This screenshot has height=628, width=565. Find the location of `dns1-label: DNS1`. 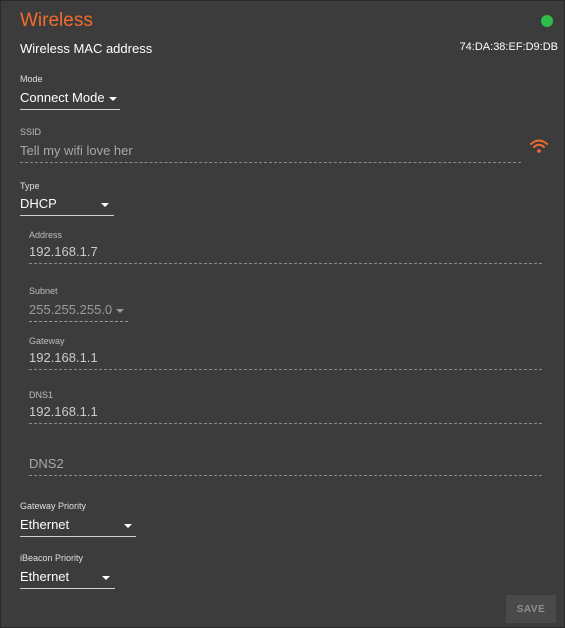

dns1-label: DNS1 is located at coordinates (41, 395).